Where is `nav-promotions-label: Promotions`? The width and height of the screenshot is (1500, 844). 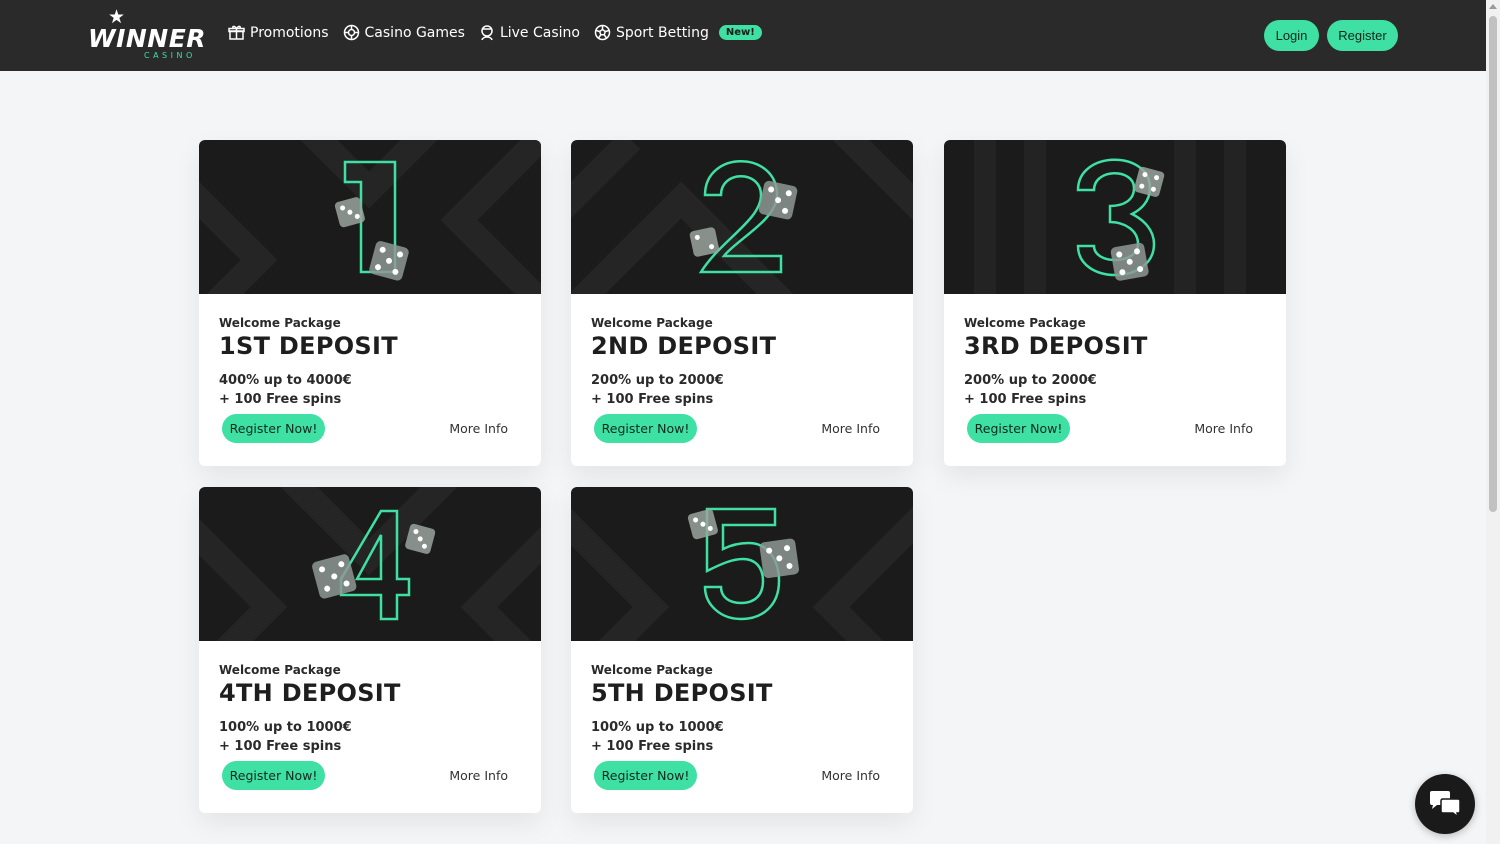 nav-promotions-label: Promotions is located at coordinates (289, 32).